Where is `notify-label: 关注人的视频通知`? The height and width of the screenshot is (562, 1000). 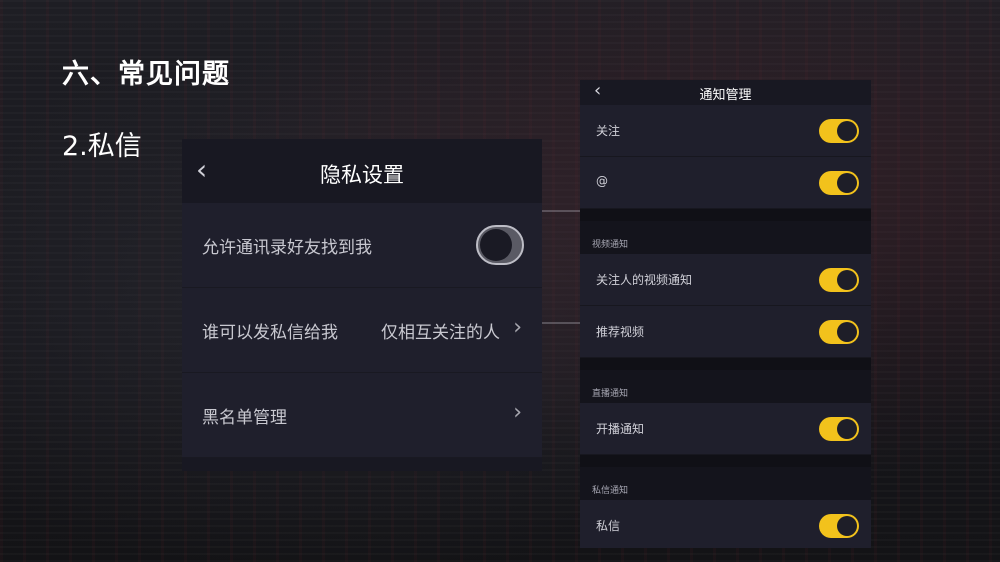
notify-label: 关注人的视频通知 is located at coordinates (644, 280).